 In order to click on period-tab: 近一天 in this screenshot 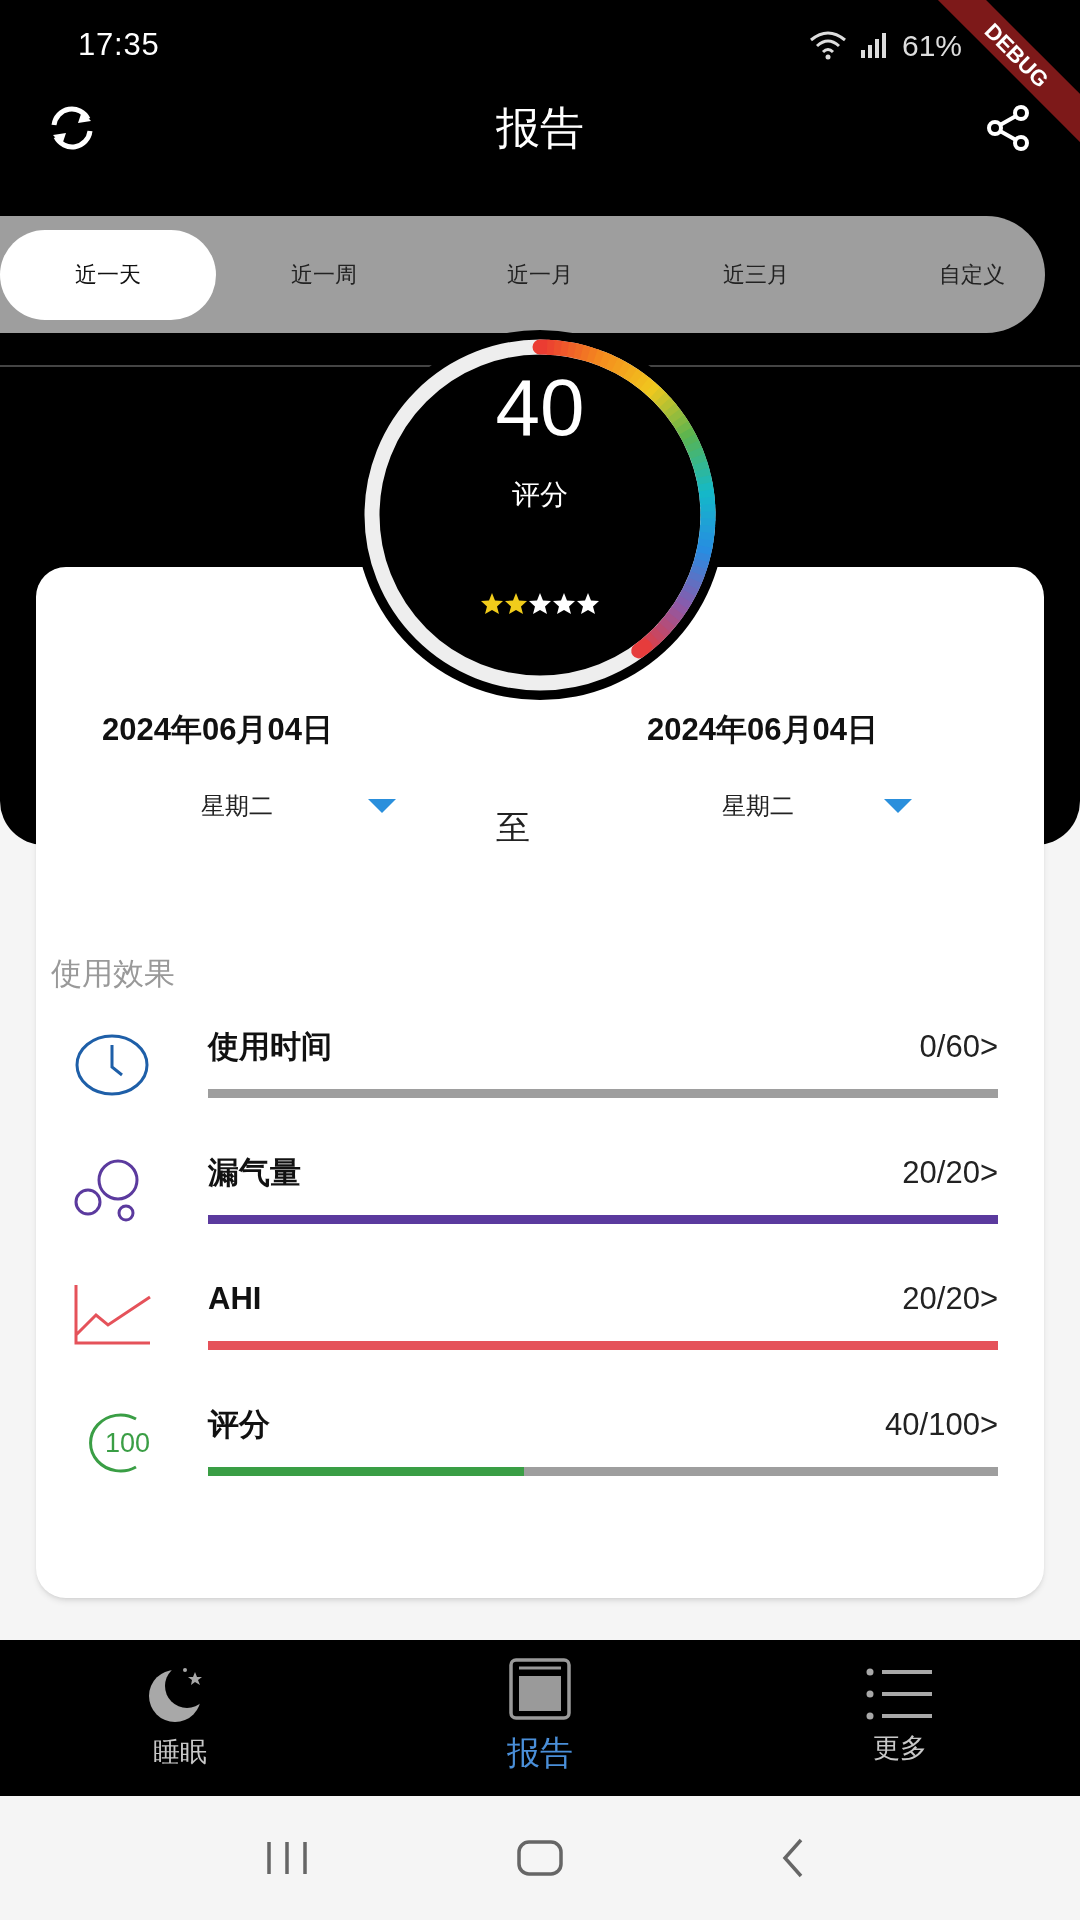, I will do `click(108, 274)`.